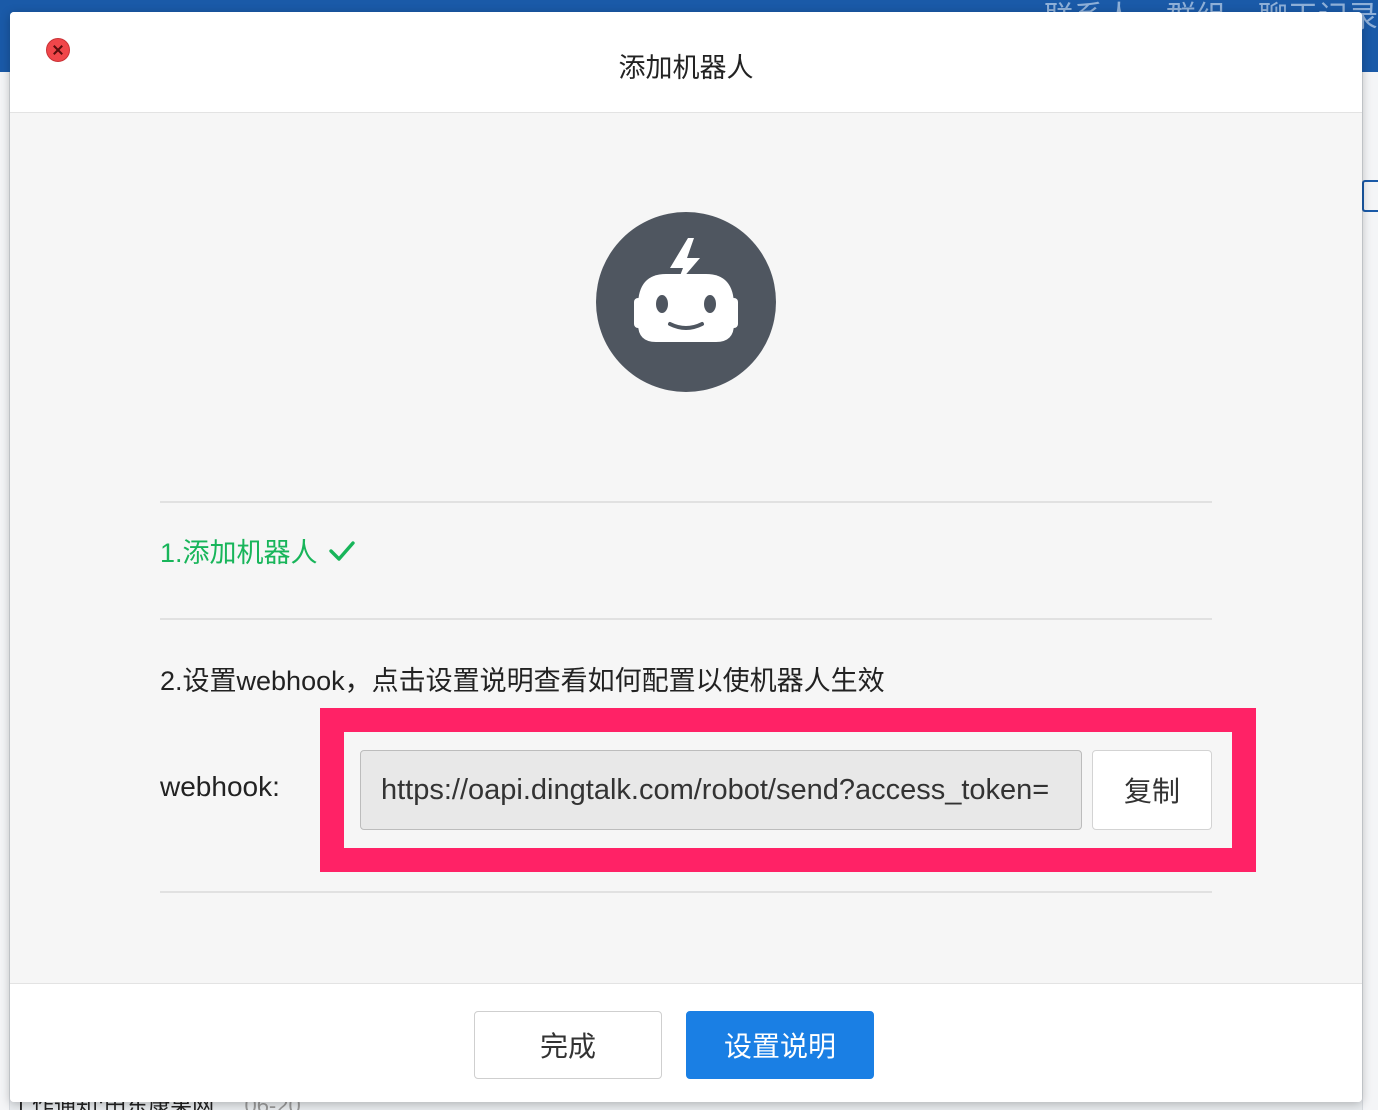  What do you see at coordinates (686, 892) in the screenshot?
I see `divider-bottom` at bounding box center [686, 892].